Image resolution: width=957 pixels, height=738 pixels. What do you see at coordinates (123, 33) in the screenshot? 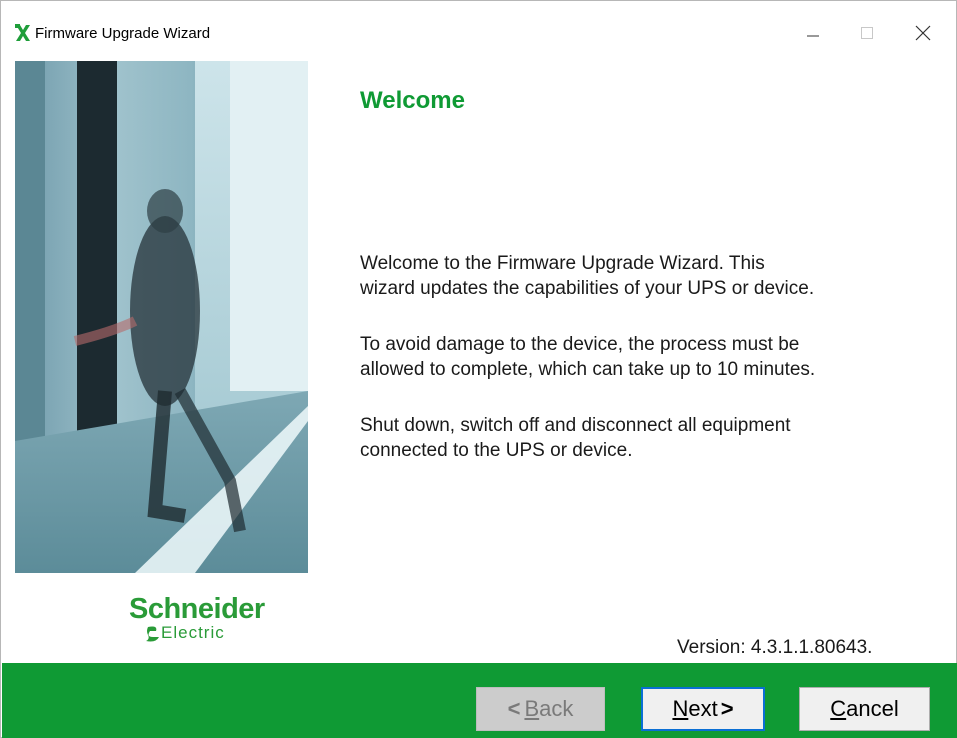
I see `window-title: Firmware Upgrade Wizard` at bounding box center [123, 33].